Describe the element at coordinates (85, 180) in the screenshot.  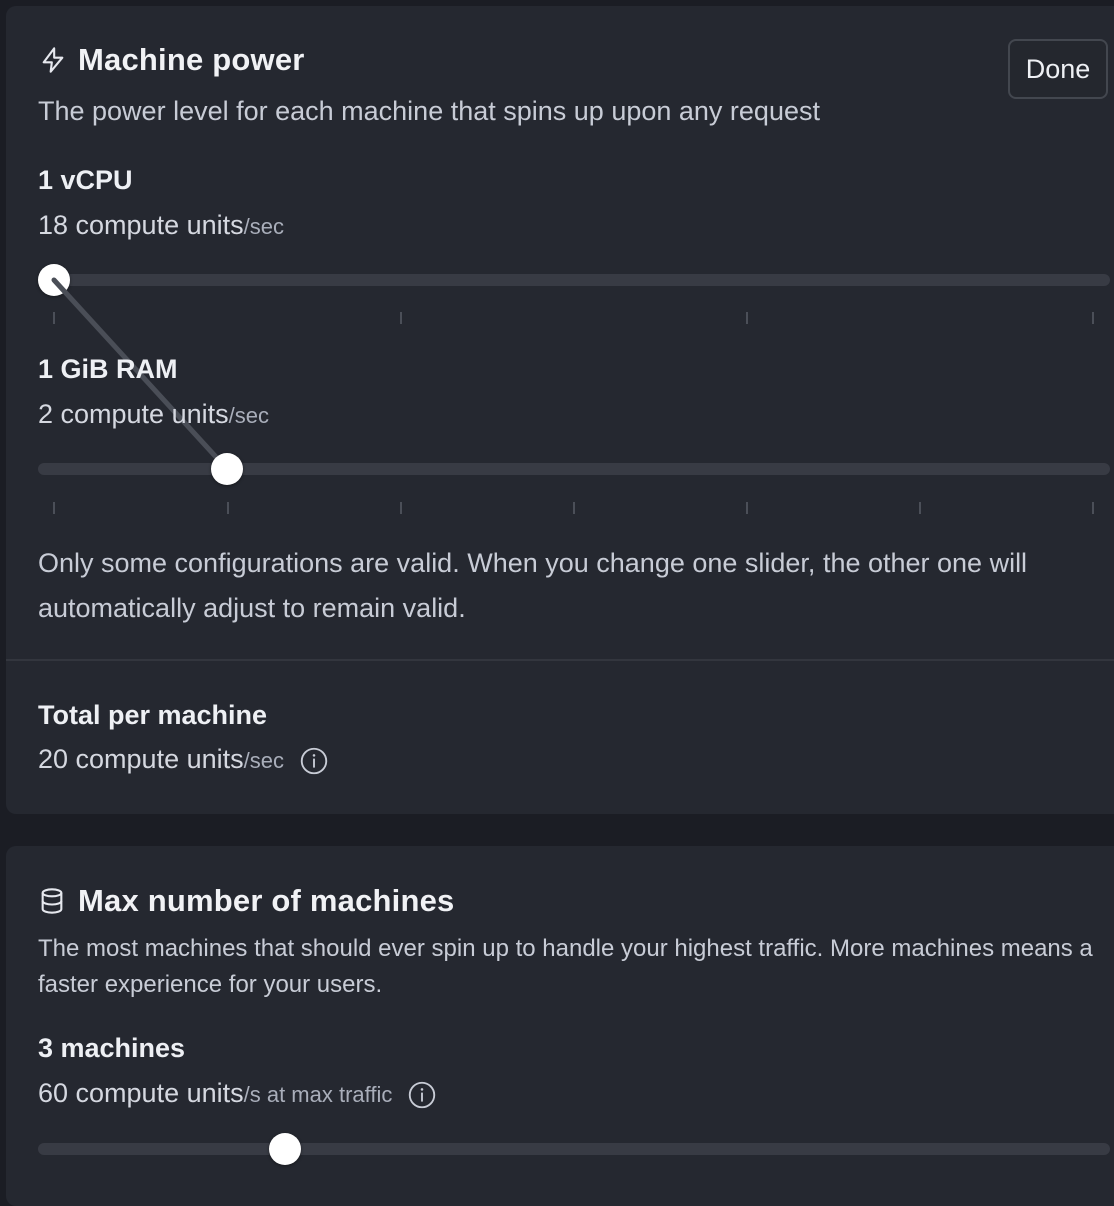
I see `cpu-label: 1 vCPU` at that location.